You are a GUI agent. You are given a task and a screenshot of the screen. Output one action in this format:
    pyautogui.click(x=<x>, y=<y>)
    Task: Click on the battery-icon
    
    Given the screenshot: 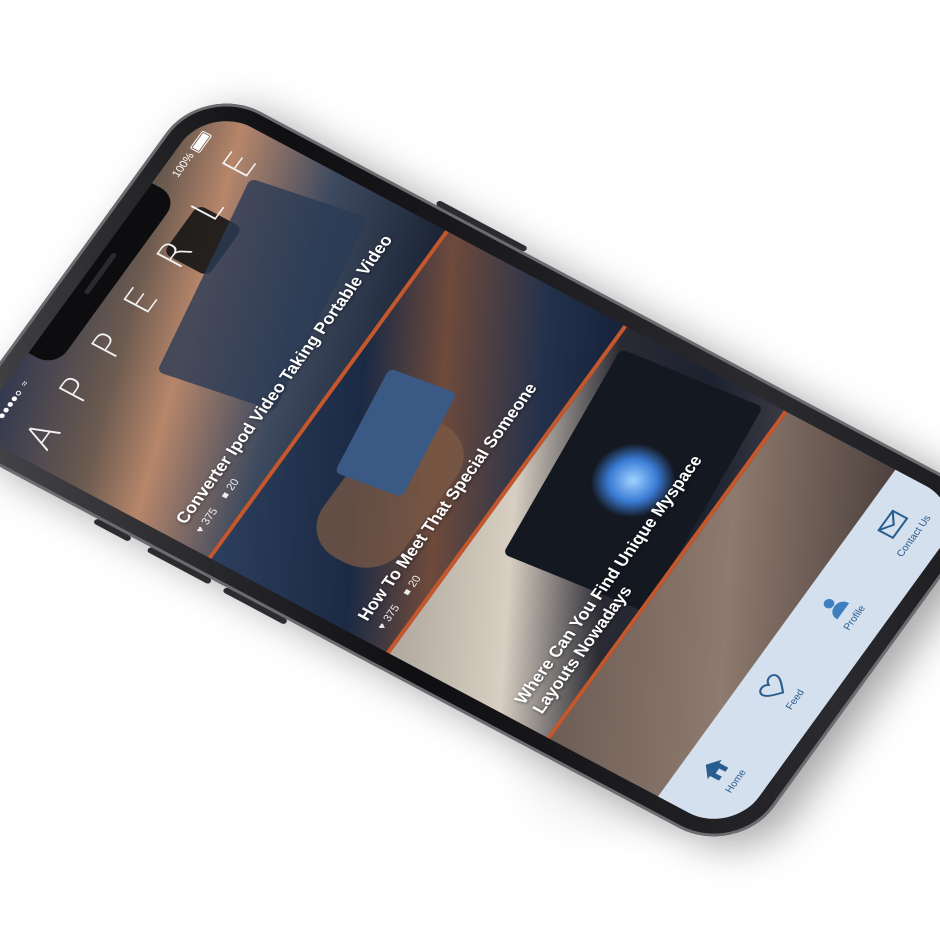 What is the action you would take?
    pyautogui.click(x=200, y=142)
    